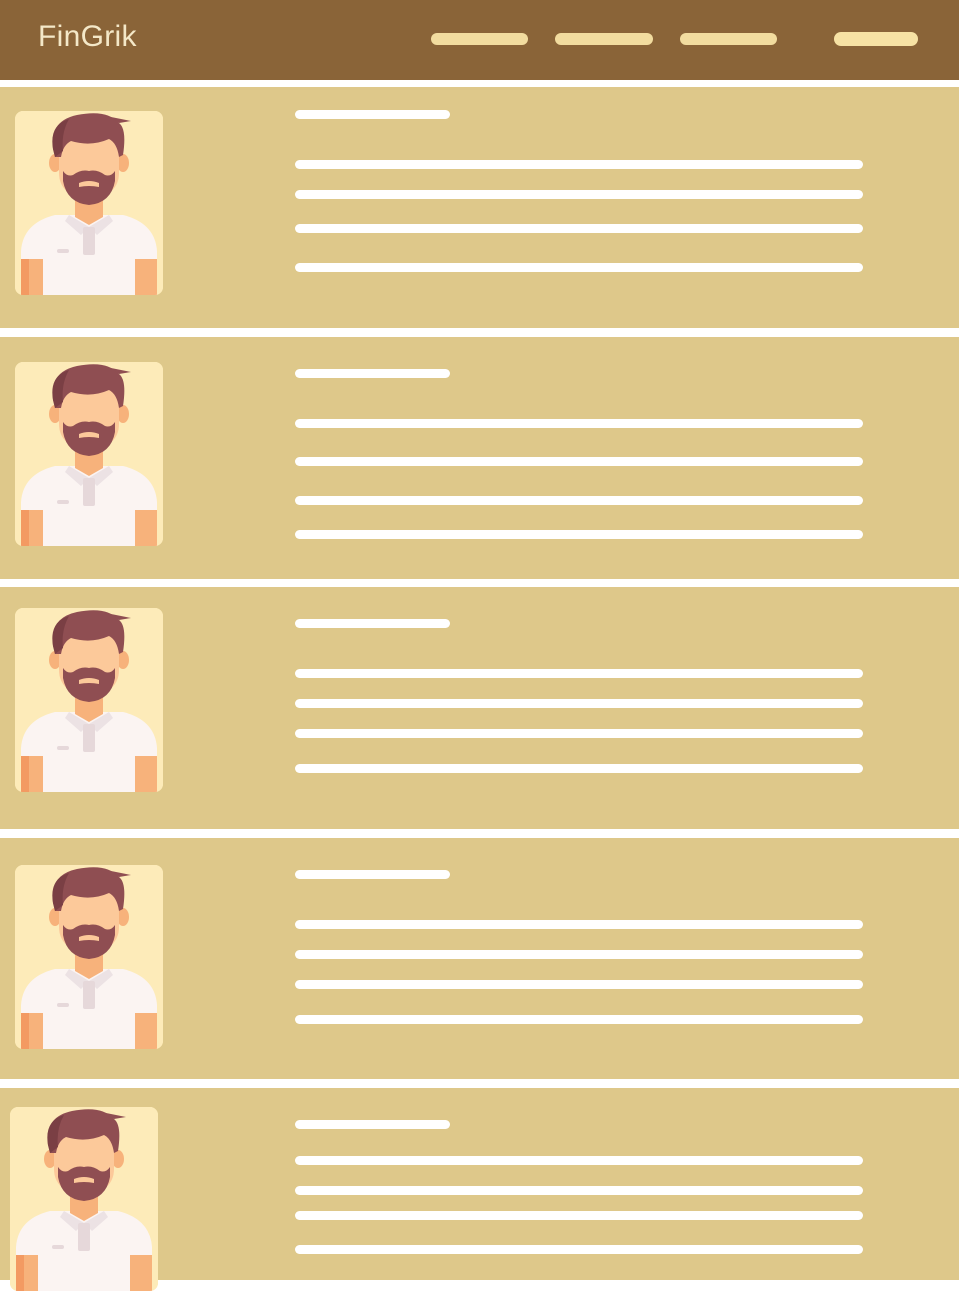  What do you see at coordinates (87, 37) in the screenshot?
I see `brand-logo-text: FinGrik` at bounding box center [87, 37].